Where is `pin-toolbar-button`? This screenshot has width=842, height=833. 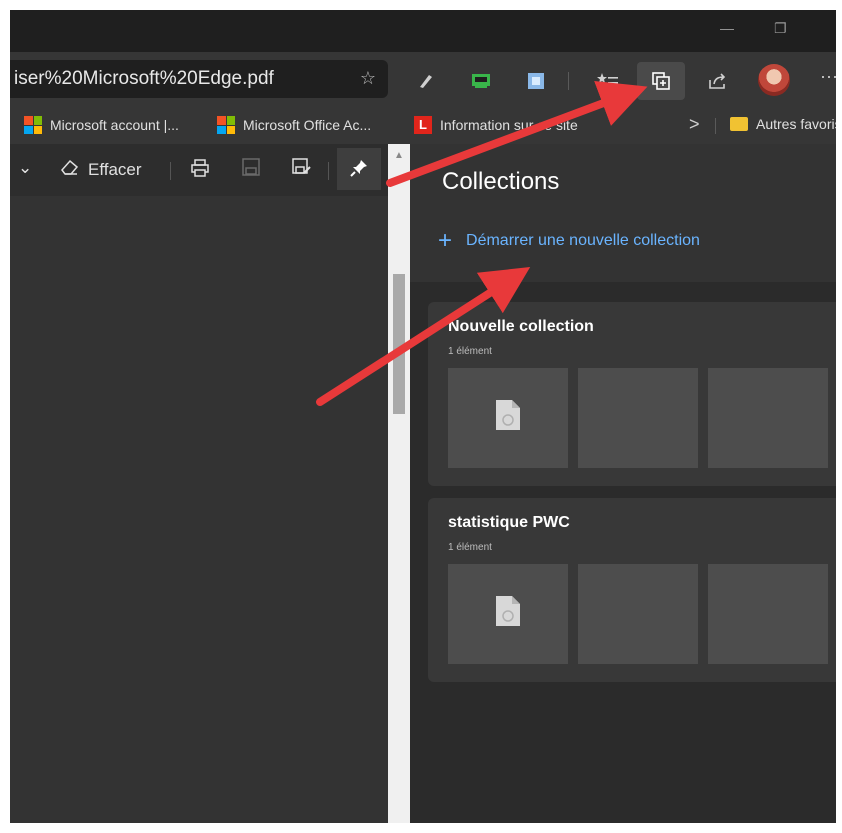
pin-toolbar-button is located at coordinates (359, 169).